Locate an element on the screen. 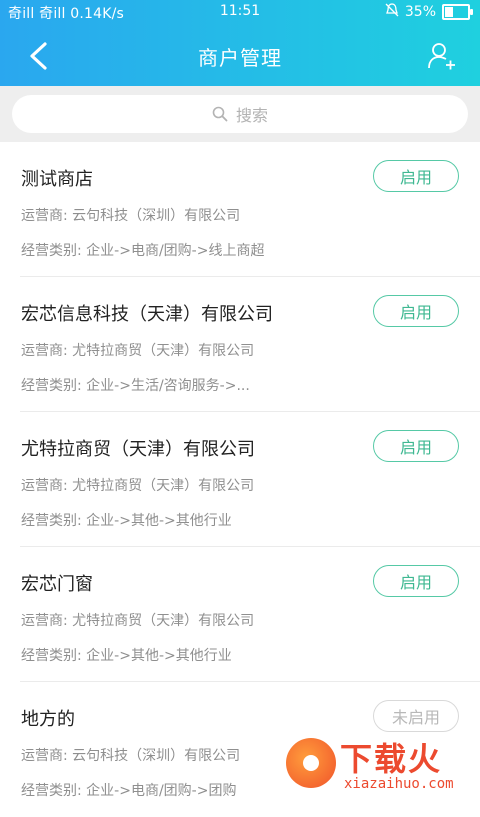 The height and width of the screenshot is (817, 480). add-user-icon is located at coordinates (441, 56).